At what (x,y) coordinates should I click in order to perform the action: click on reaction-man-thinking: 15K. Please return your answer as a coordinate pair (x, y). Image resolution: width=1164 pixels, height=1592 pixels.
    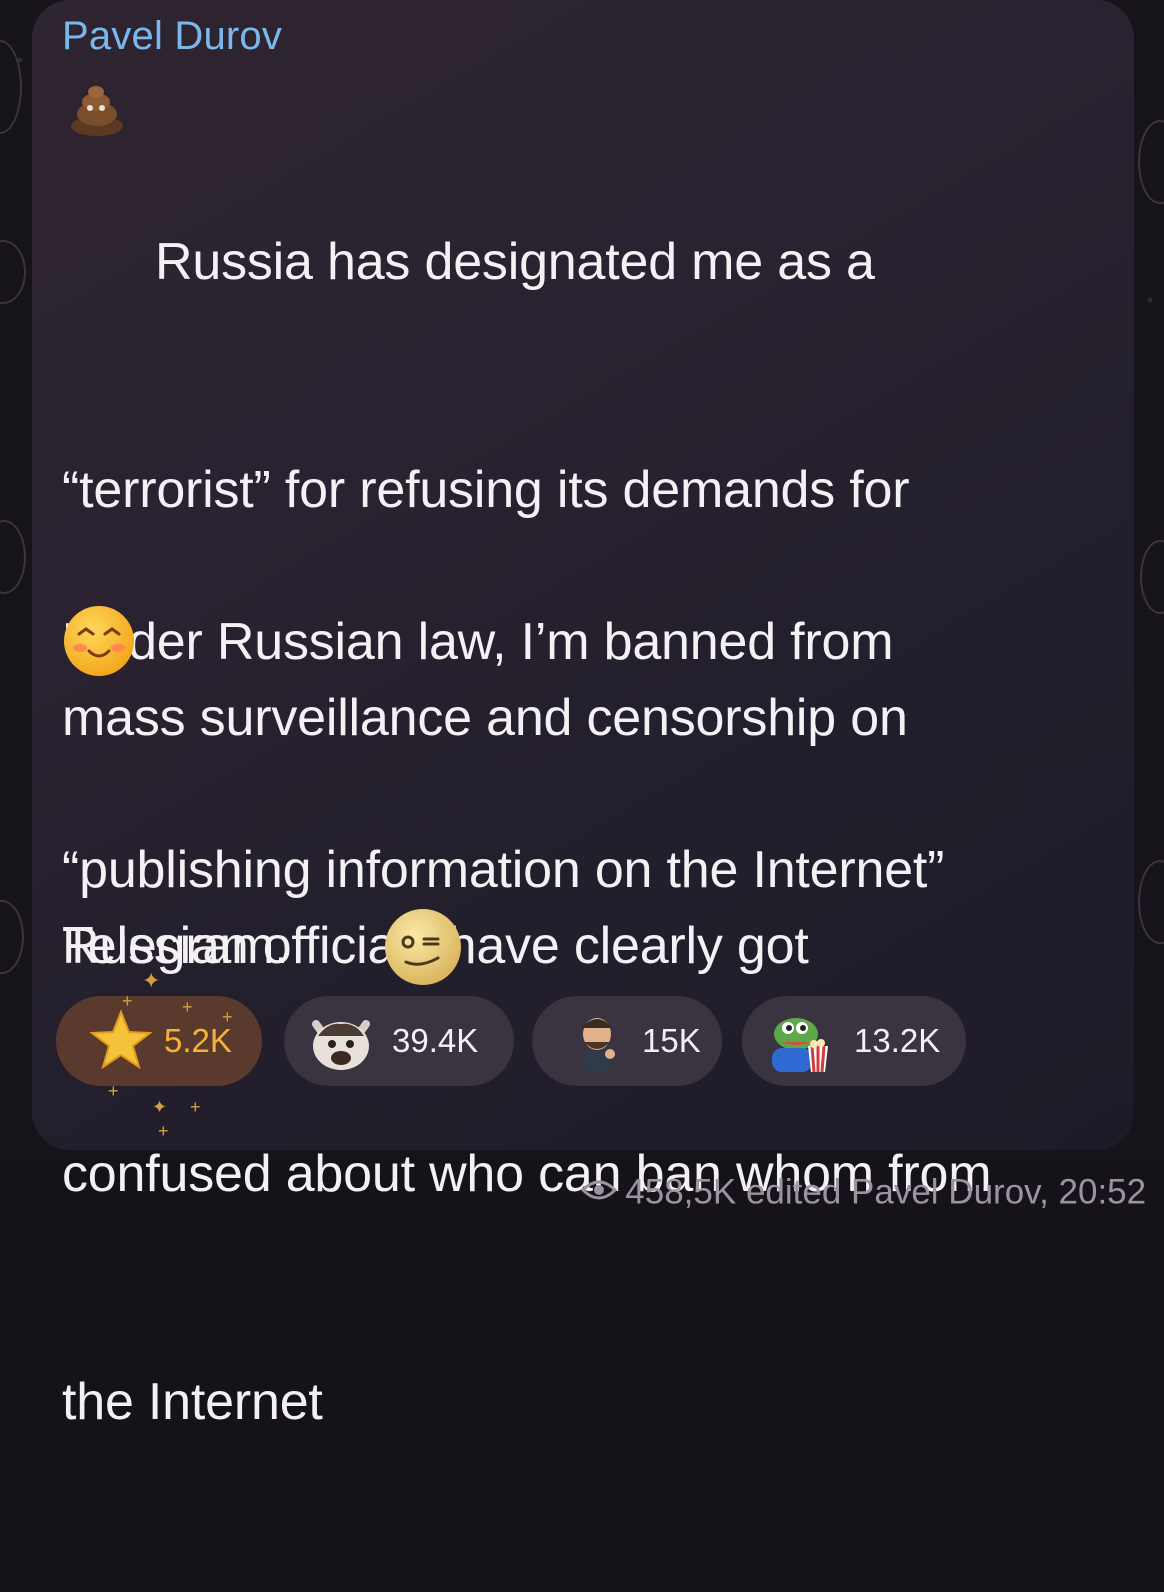
    Looking at the image, I should click on (627, 1041).